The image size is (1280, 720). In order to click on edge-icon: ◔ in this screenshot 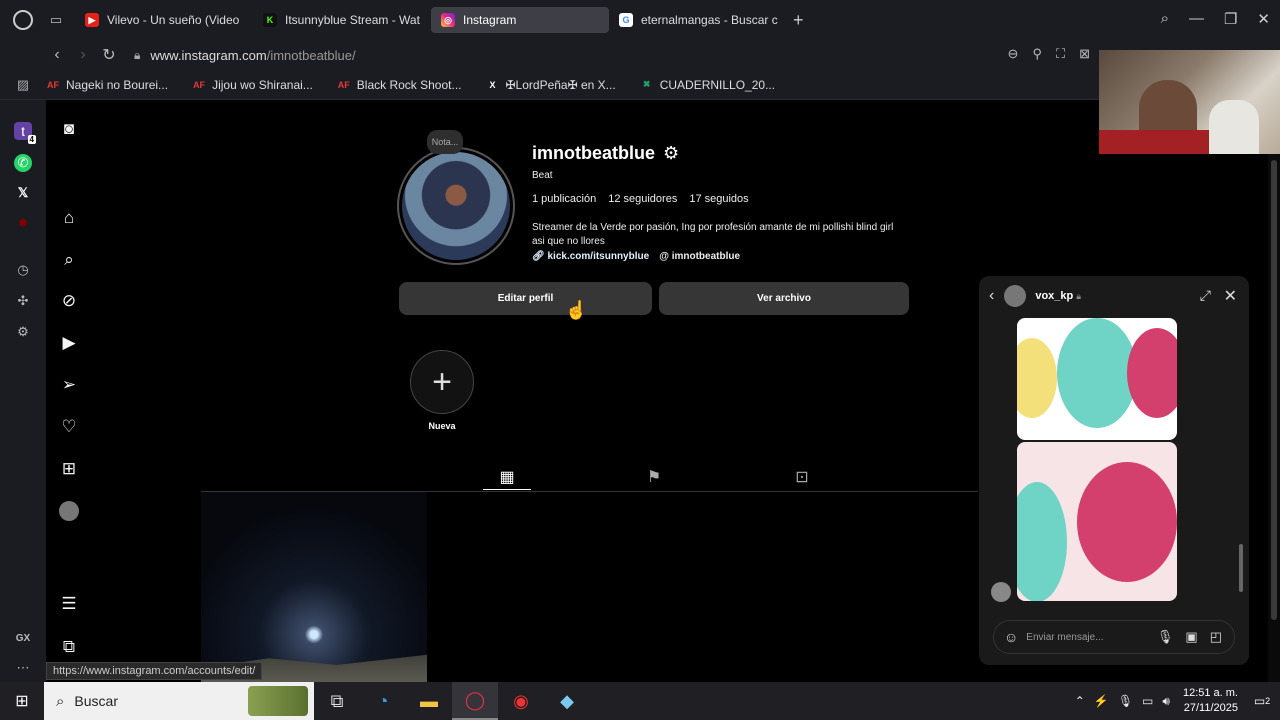, I will do `click(383, 701)`.